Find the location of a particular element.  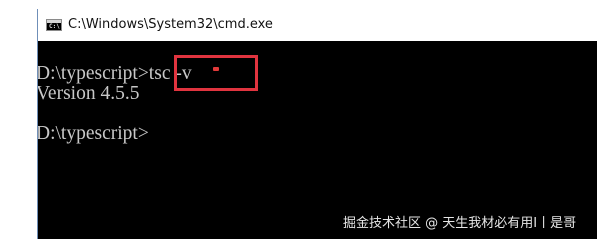

cmd-icon-label: C:\ is located at coordinates (54, 26).